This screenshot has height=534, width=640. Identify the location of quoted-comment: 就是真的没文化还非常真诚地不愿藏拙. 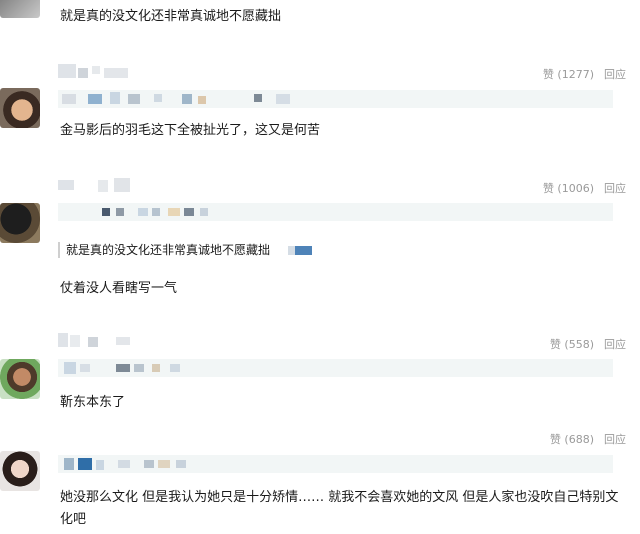
(185, 250).